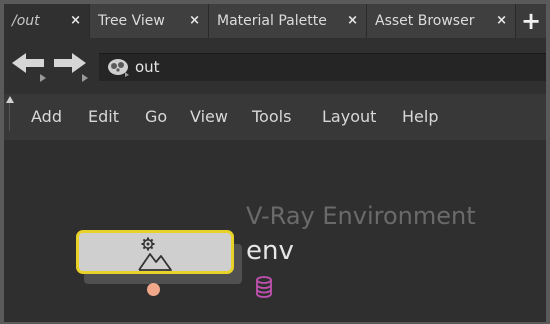 This screenshot has width=550, height=324. Describe the element at coordinates (26, 21) in the screenshot. I see `tab-label: /out` at that location.